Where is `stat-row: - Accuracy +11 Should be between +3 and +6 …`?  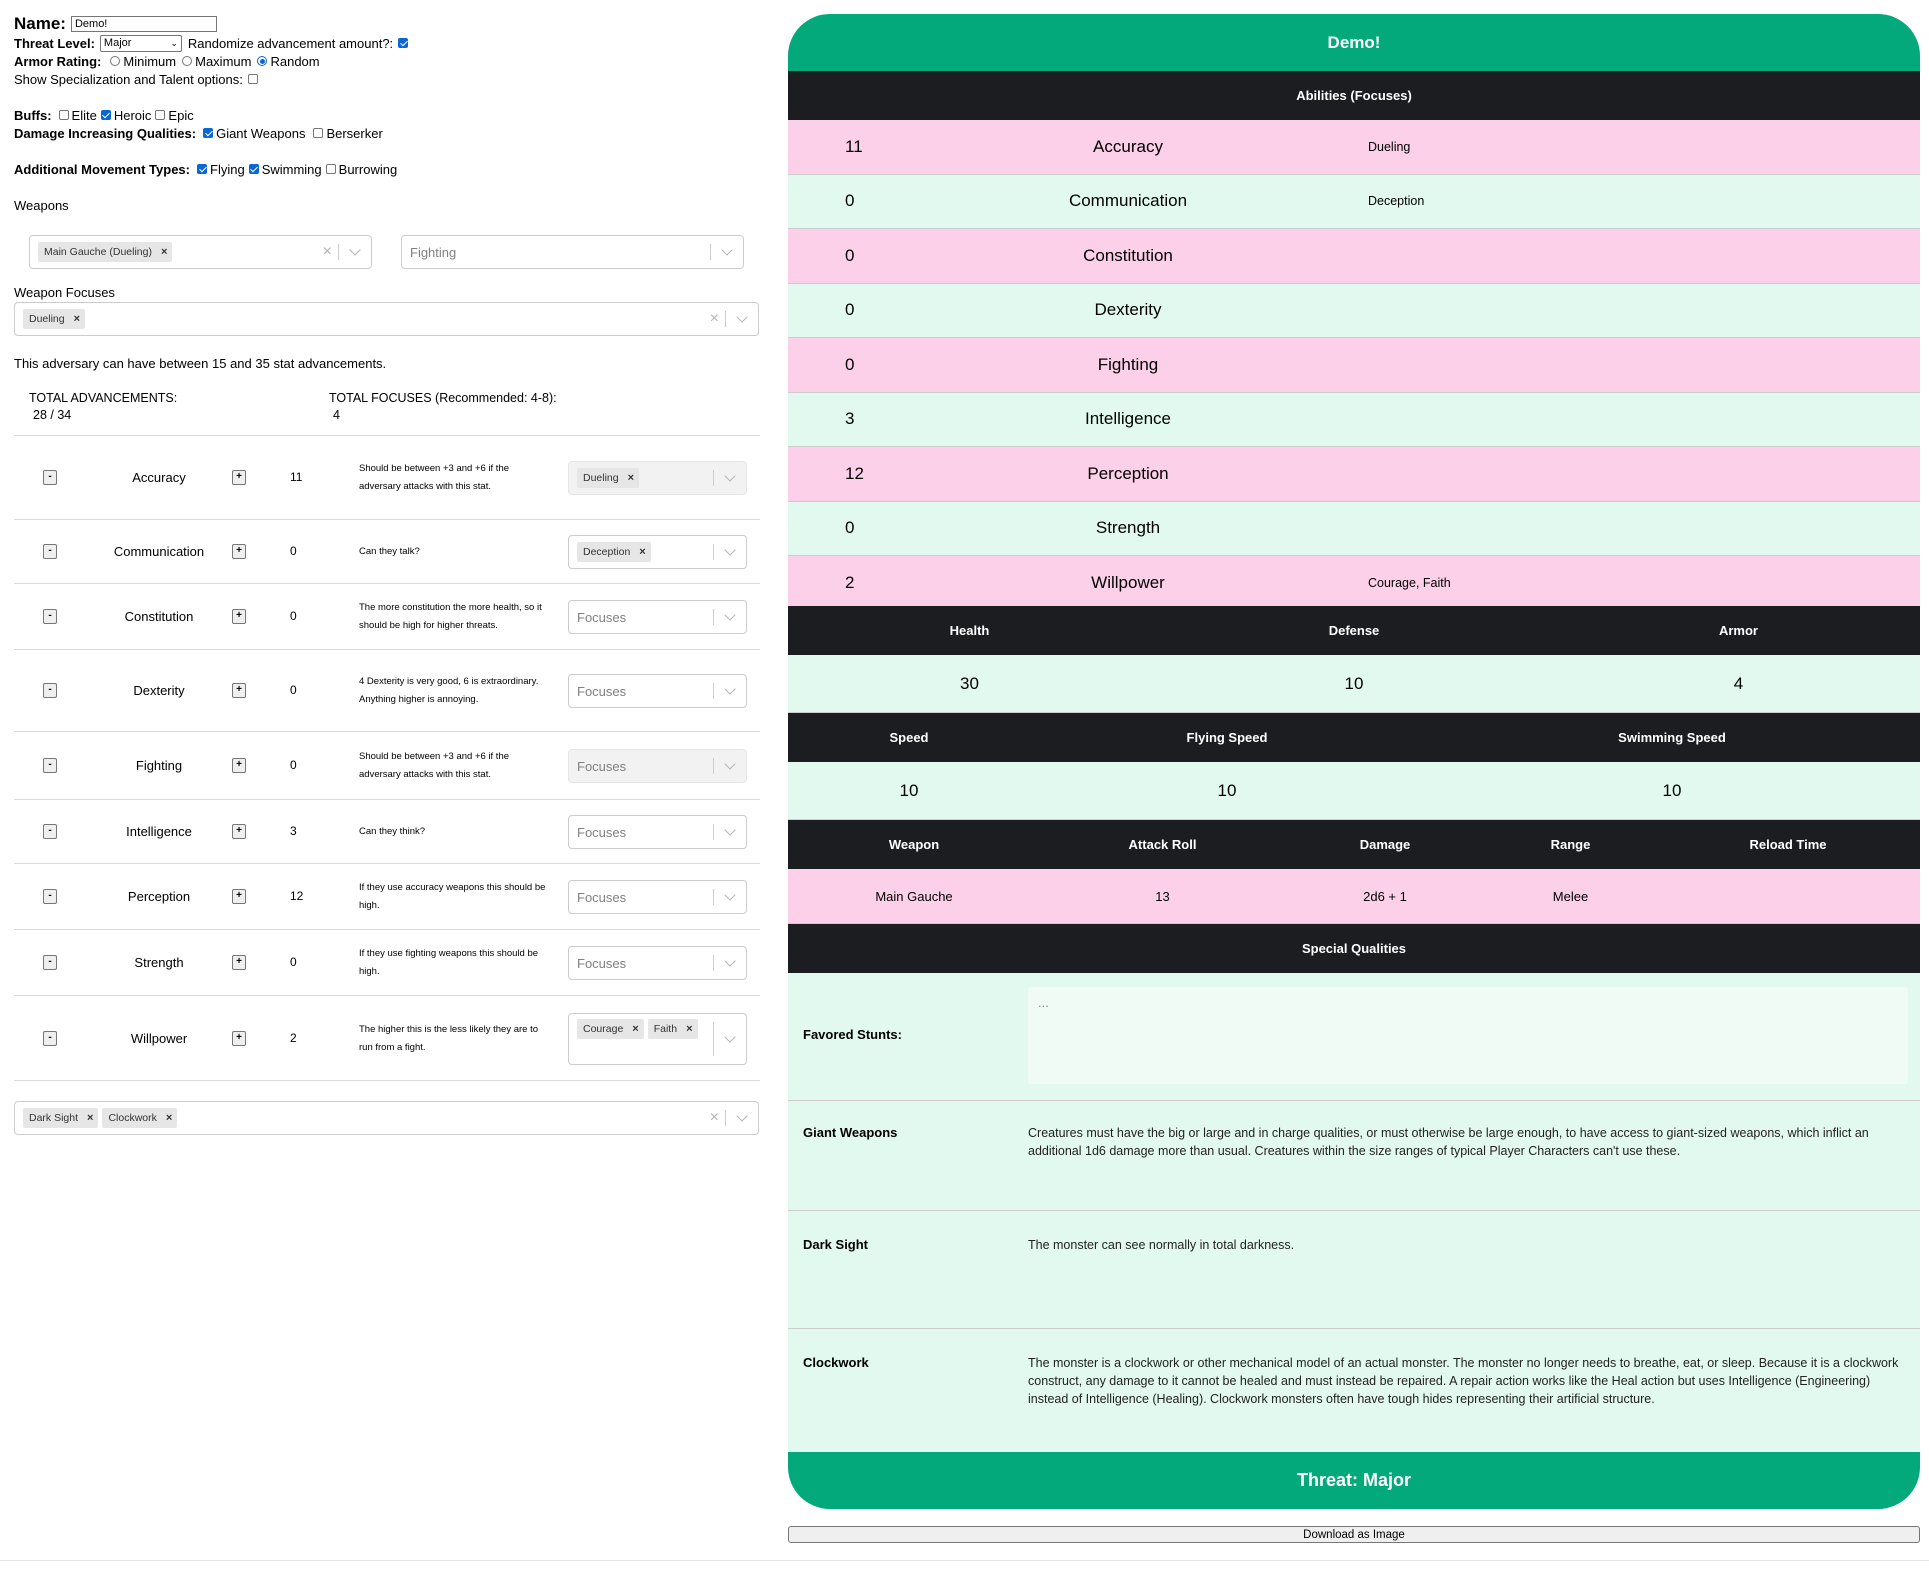
stat-row: - Accuracy +11 Should be between +3 and +6 … is located at coordinates (387, 478).